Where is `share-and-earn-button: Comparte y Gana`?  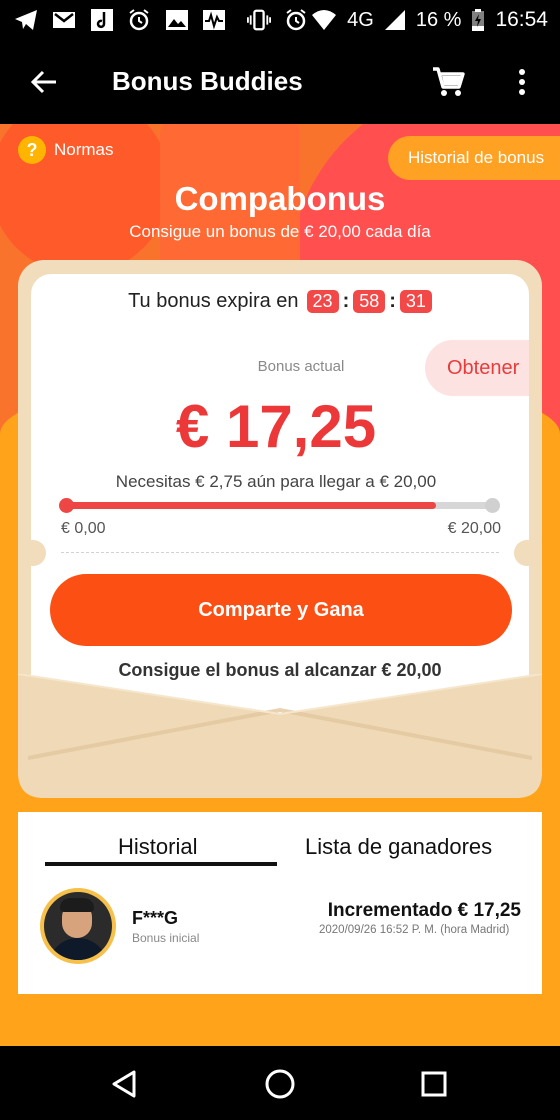 share-and-earn-button: Comparte y Gana is located at coordinates (281, 610).